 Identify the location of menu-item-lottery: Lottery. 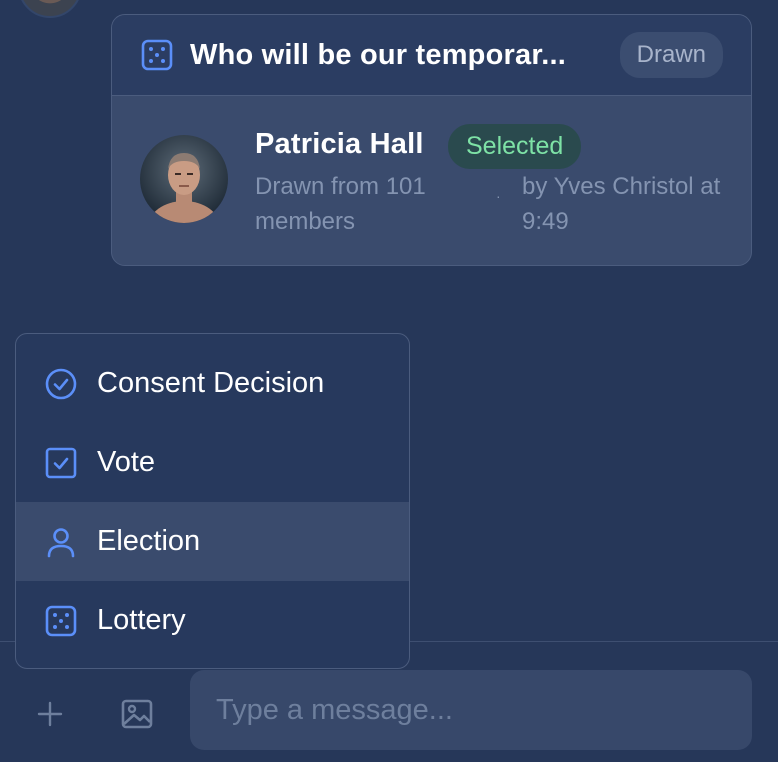
(212, 620).